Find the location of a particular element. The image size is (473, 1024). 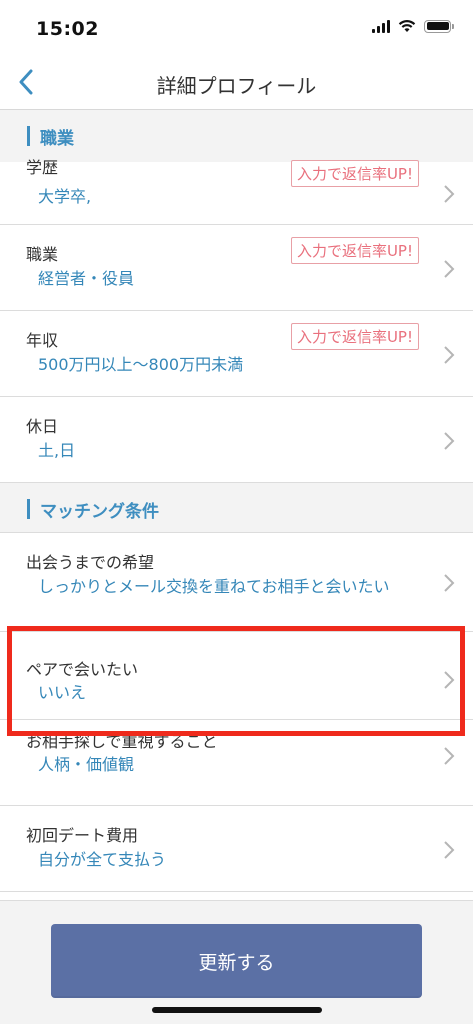

section-header-matching: マッチング条件 is located at coordinates (236, 508).